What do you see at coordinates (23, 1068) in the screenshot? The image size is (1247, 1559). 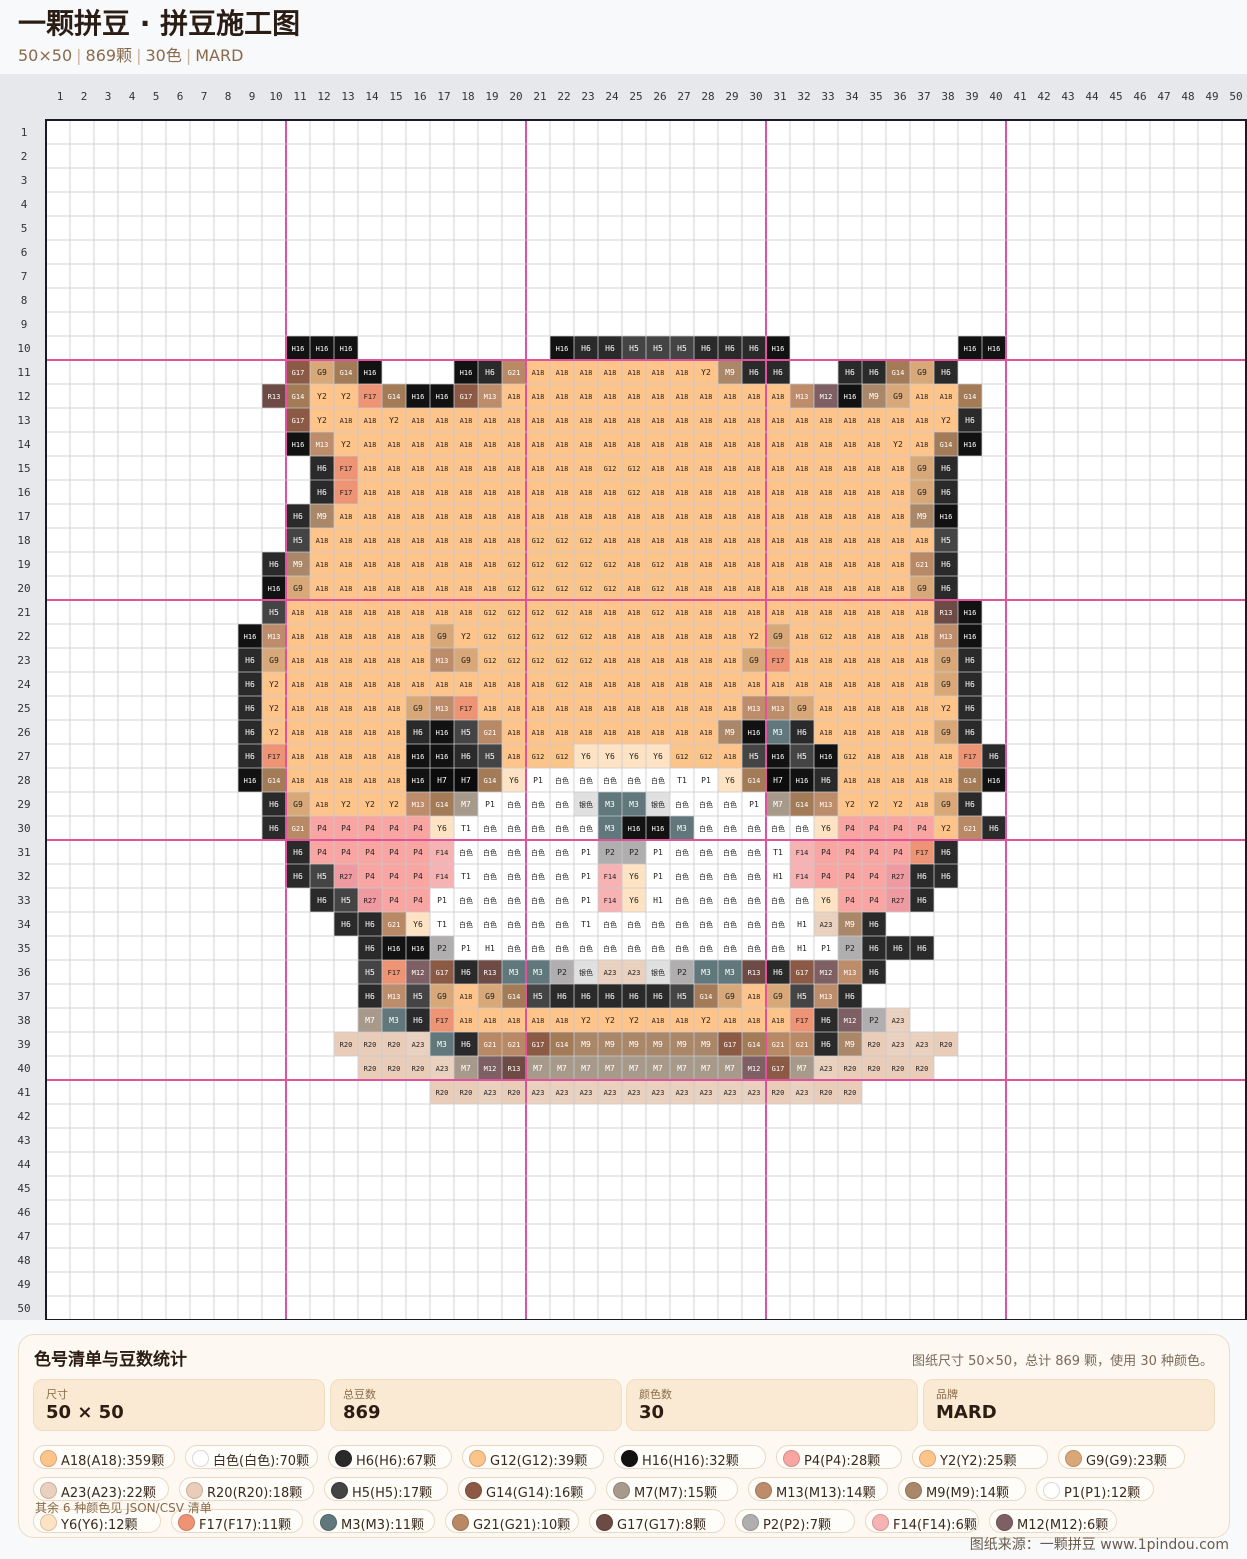 I see `row-number: 40` at bounding box center [23, 1068].